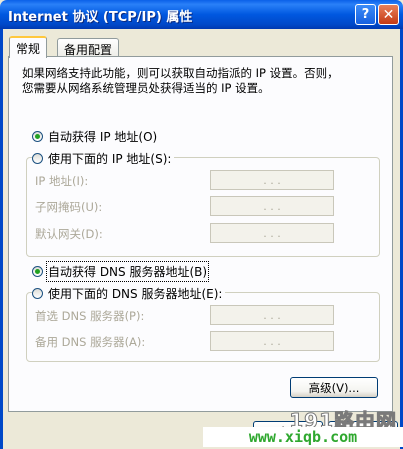 The width and height of the screenshot is (403, 449). What do you see at coordinates (110, 159) in the screenshot?
I see `radio-manual-ip-label: 使用下面的 IP 地址(S):` at bounding box center [110, 159].